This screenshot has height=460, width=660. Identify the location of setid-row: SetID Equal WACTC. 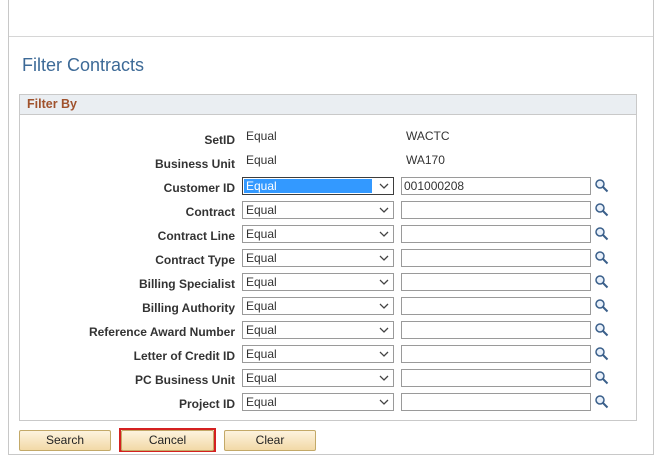
(328, 139).